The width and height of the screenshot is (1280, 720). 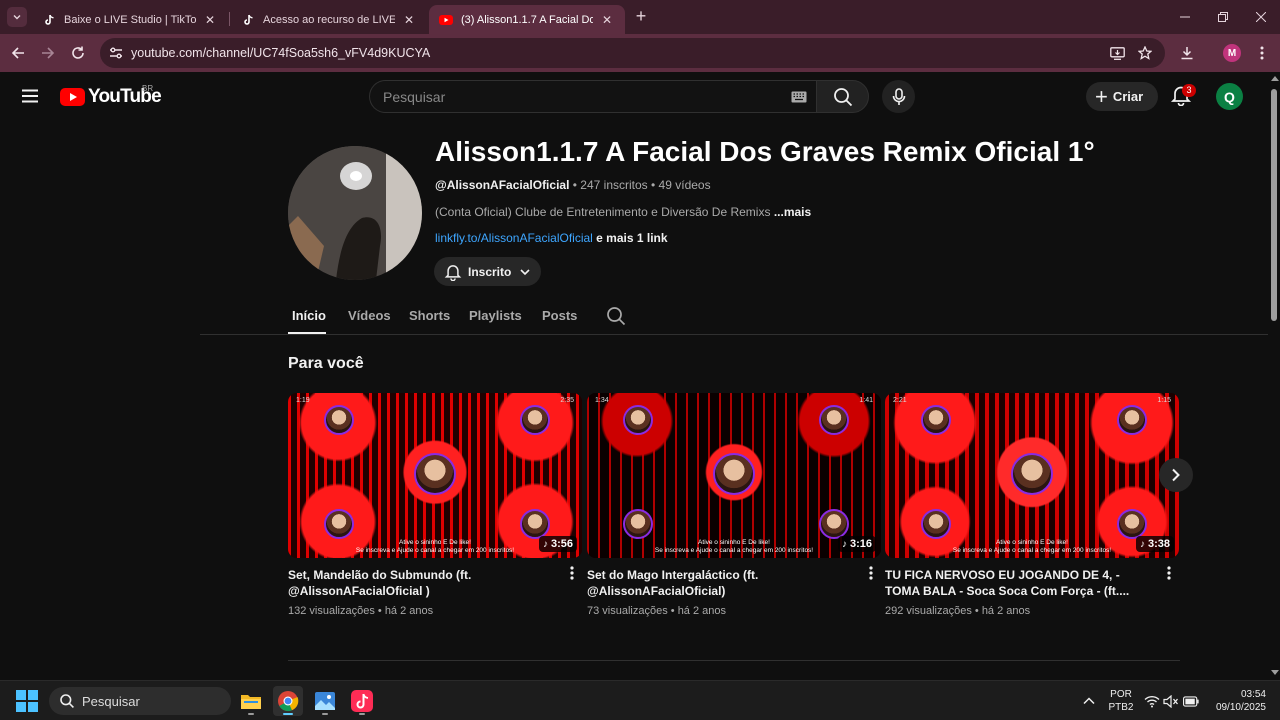 I want to click on browser-tab-tiktok-live: Acesso ao recurso de LIVE do TikTok ✕, so click(x=329, y=19).